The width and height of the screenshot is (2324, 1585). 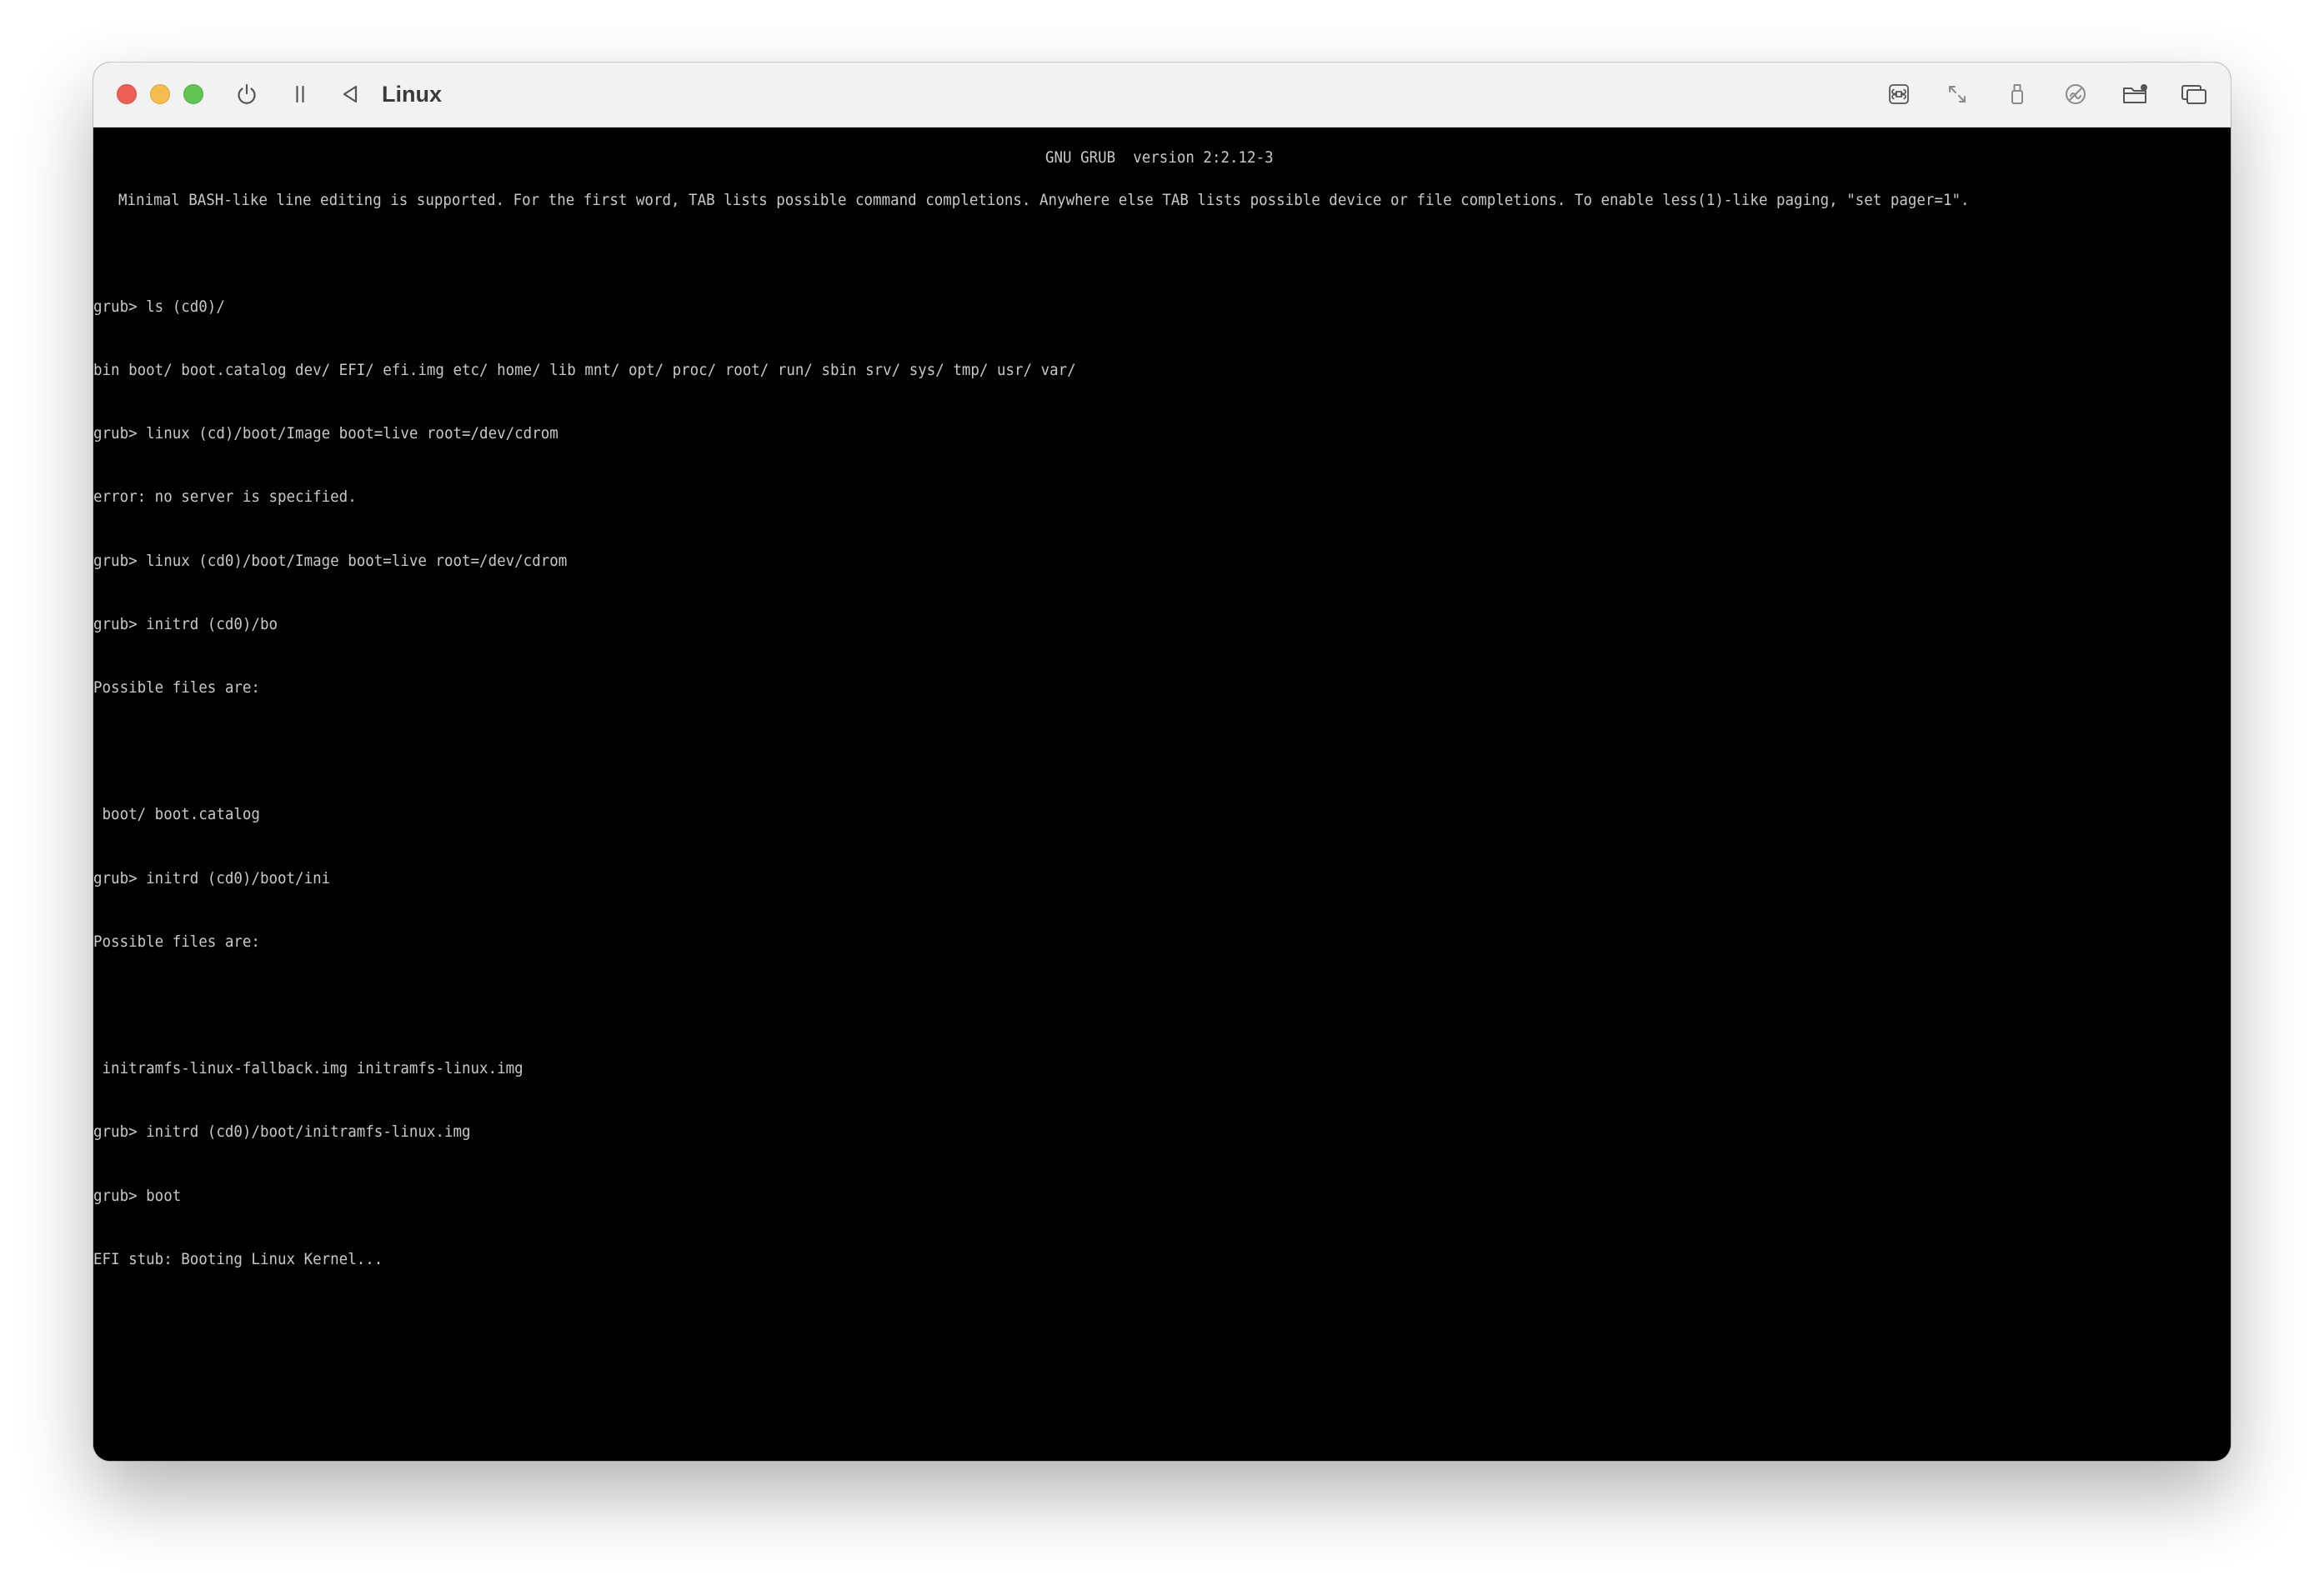 What do you see at coordinates (300, 94) in the screenshot?
I see `pause-icon` at bounding box center [300, 94].